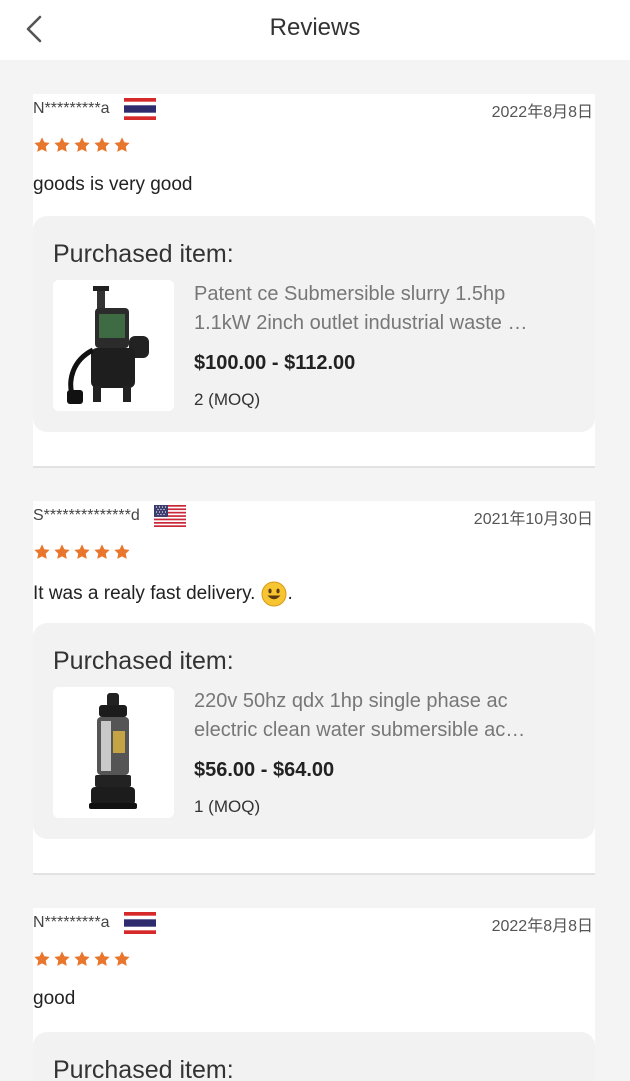 This screenshot has width=630, height=1081. Describe the element at coordinates (350, 294) in the screenshot. I see `product-name-line: Patent ce Submersible slurry 1.5hp` at that location.